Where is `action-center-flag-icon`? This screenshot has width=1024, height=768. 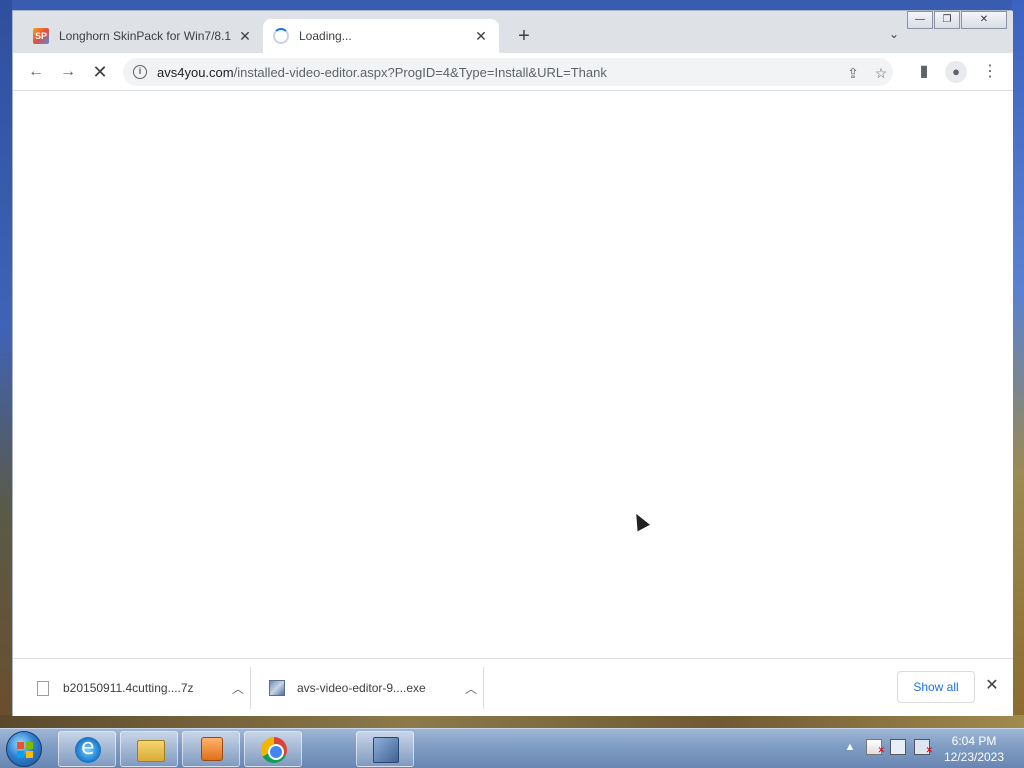 action-center-flag-icon is located at coordinates (875, 748).